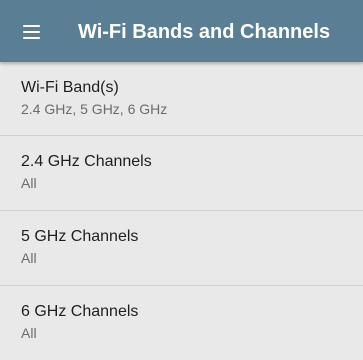 The height and width of the screenshot is (360, 363). Describe the element at coordinates (80, 311) in the screenshot. I see `setting-label: 6 GHz Channels` at that location.